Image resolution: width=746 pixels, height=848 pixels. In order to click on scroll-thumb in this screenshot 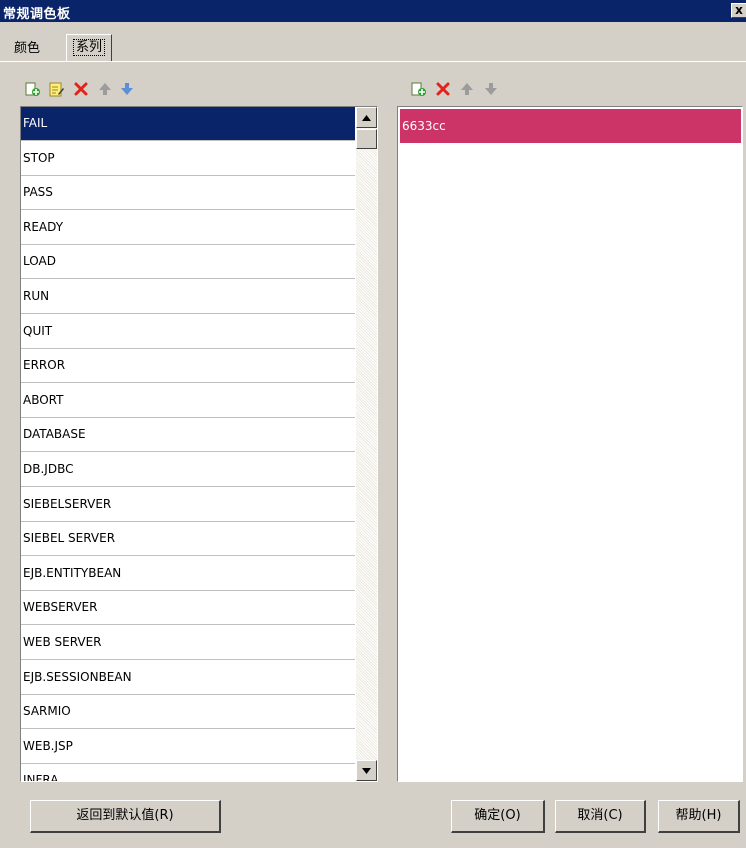, I will do `click(366, 139)`.